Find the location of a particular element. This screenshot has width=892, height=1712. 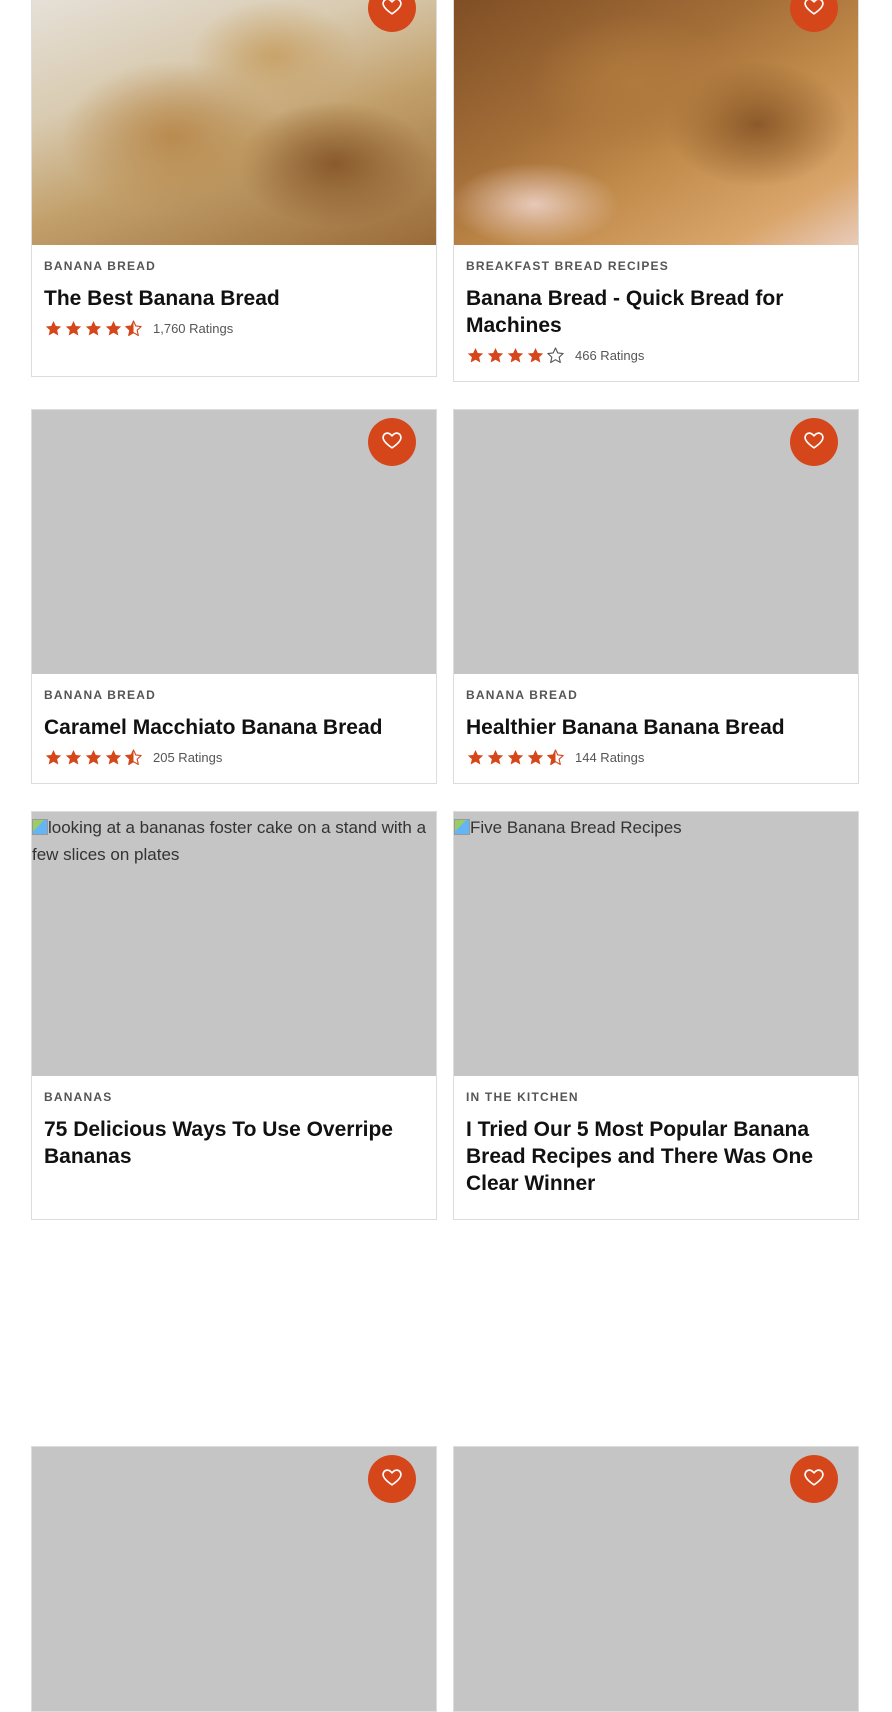

recipe-title: Banana Bread - Quick Bread for Machines is located at coordinates (656, 312).